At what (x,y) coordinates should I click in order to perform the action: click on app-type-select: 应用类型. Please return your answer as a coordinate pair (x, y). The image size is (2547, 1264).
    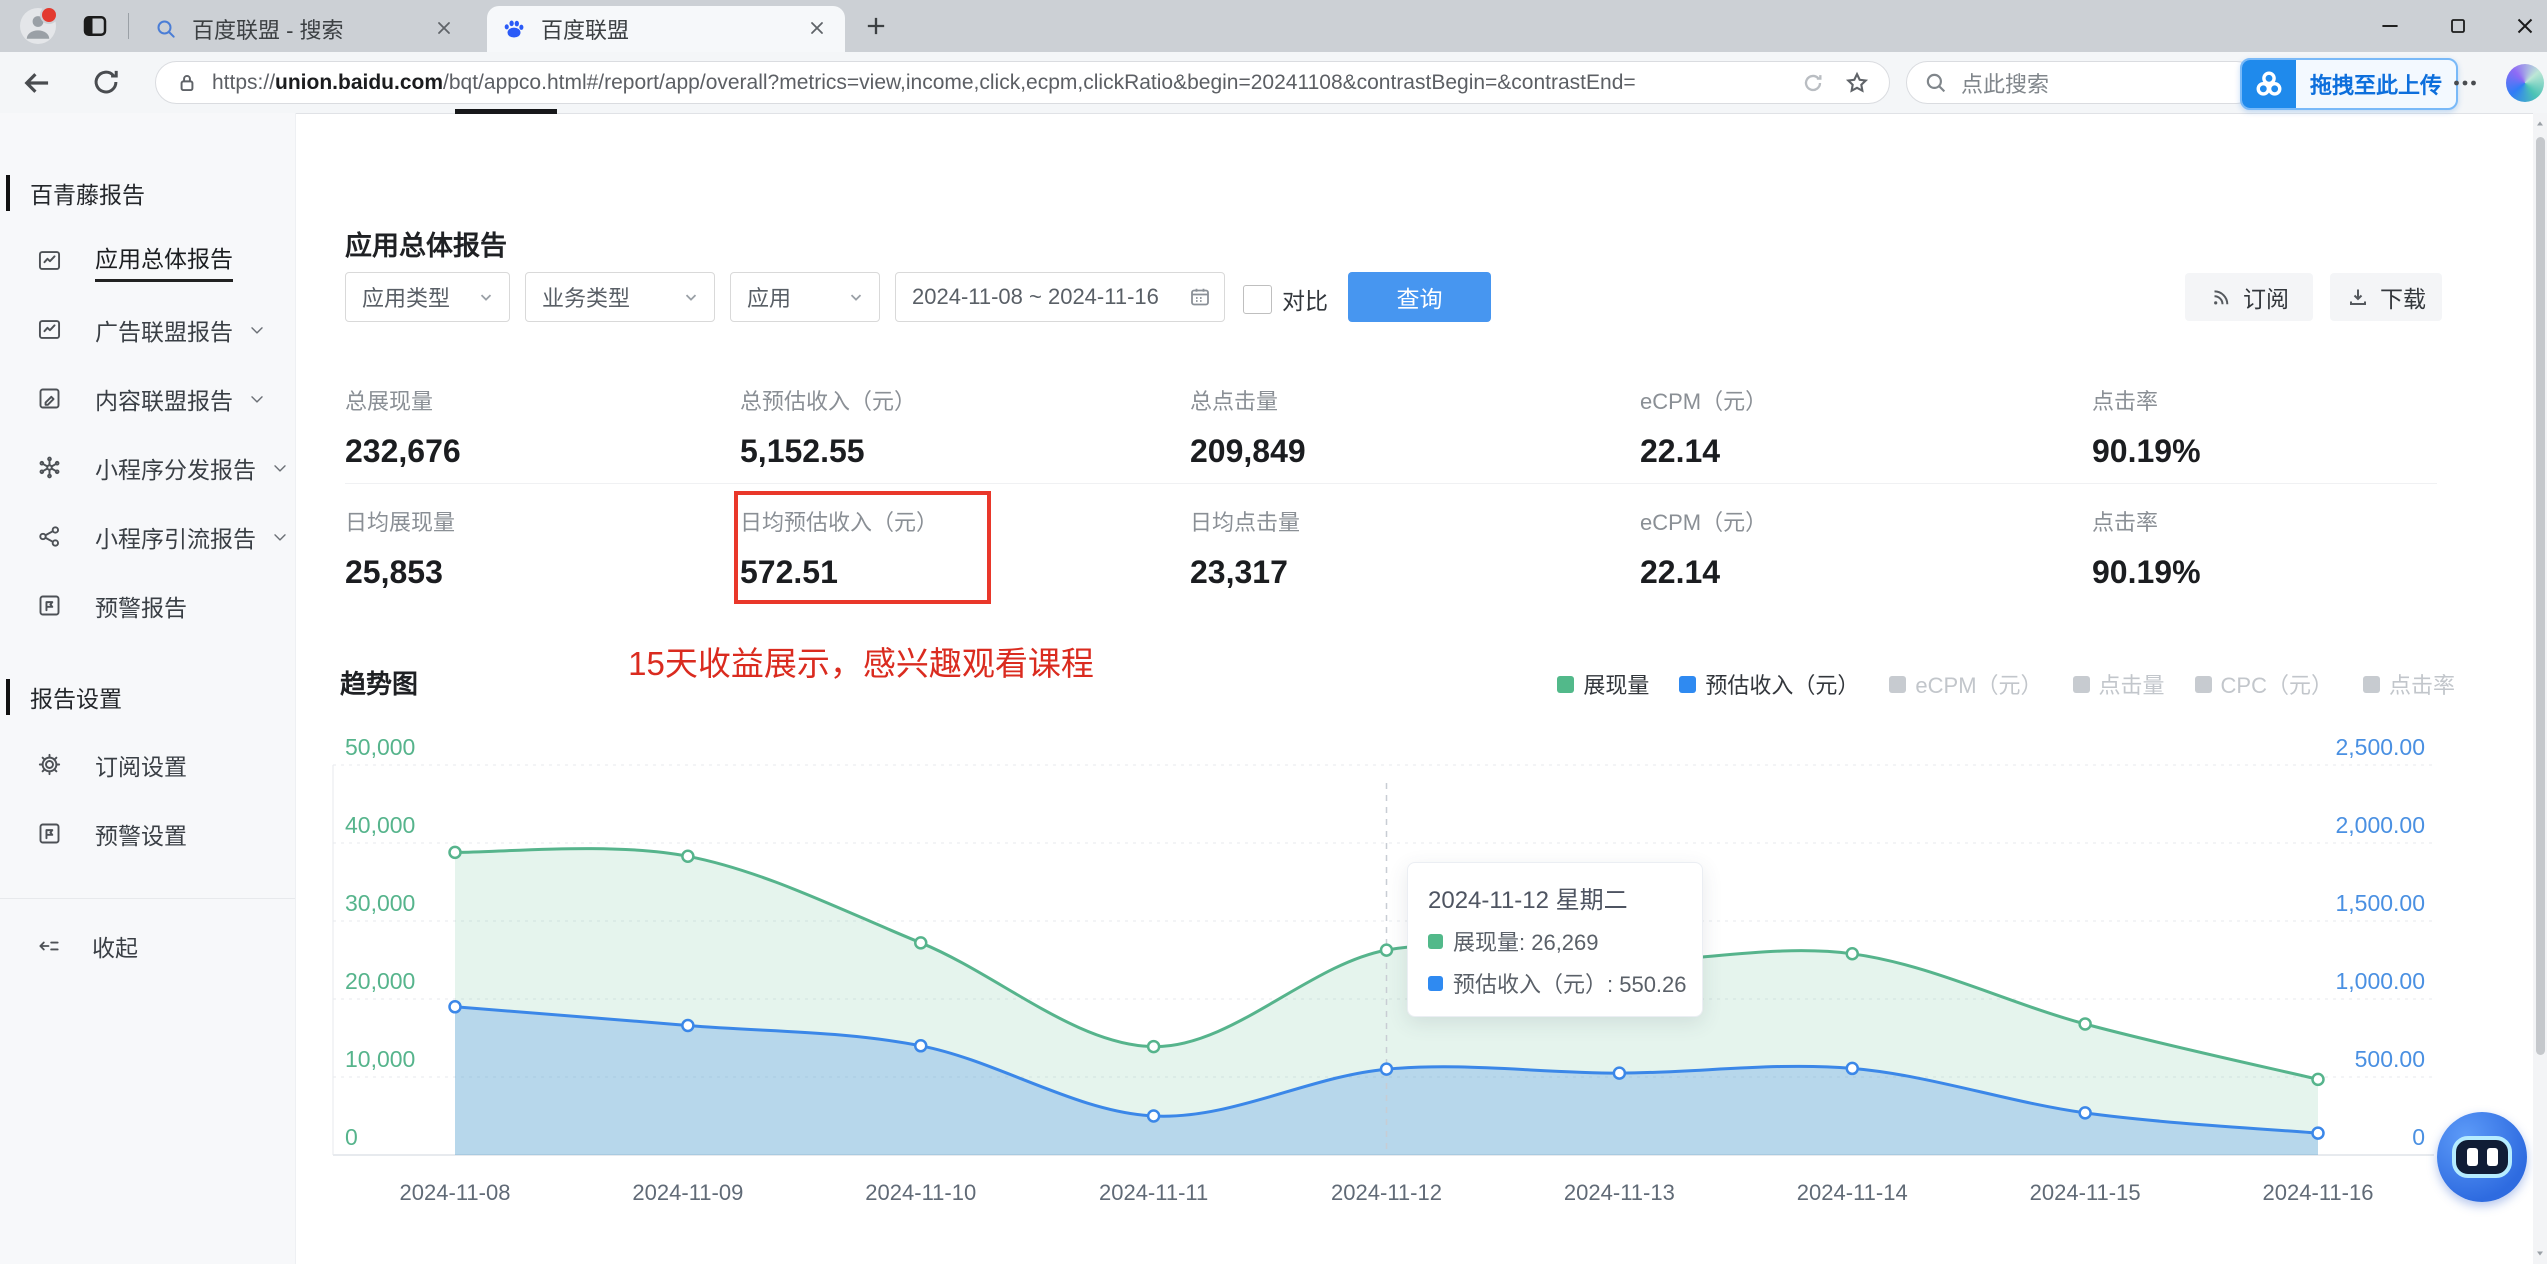
    Looking at the image, I should click on (427, 297).